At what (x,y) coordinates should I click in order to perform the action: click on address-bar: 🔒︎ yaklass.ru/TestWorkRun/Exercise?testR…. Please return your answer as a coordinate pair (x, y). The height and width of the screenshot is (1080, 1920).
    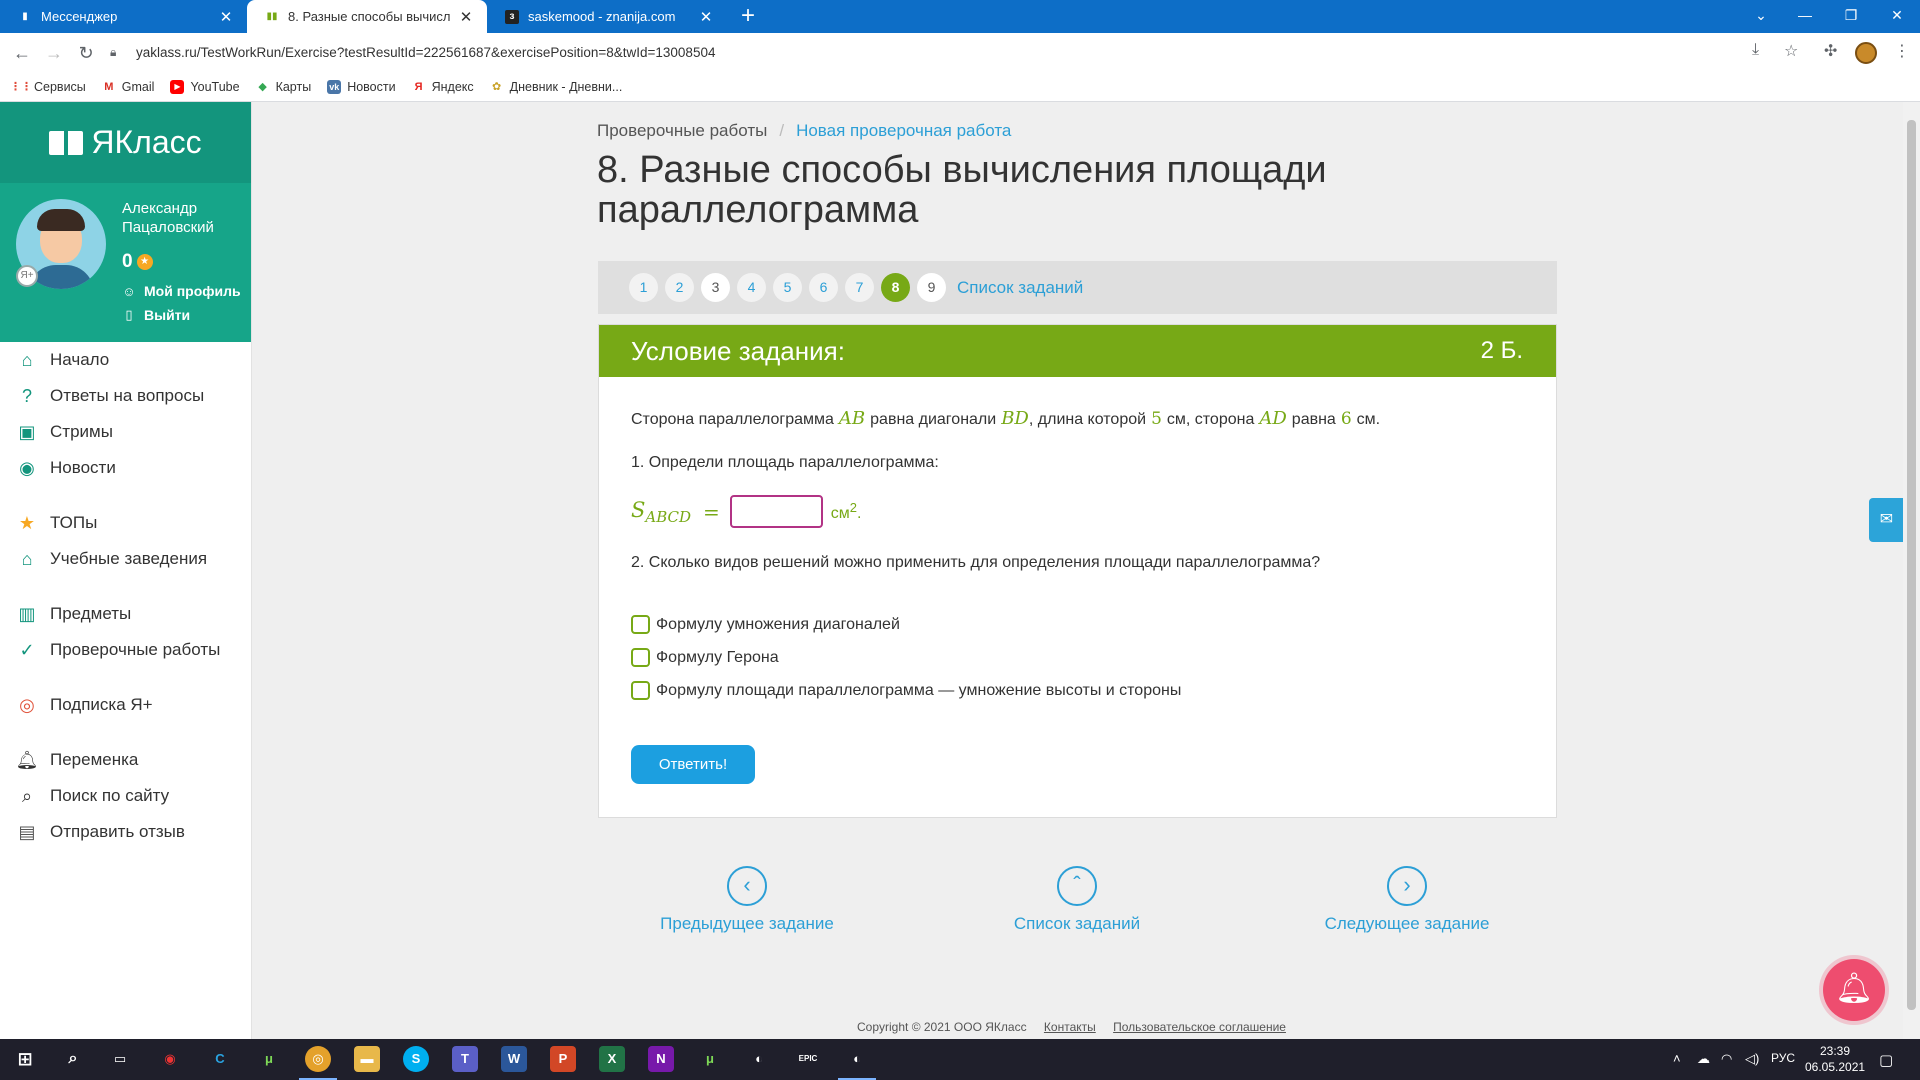
    Looking at the image, I should click on (960, 52).